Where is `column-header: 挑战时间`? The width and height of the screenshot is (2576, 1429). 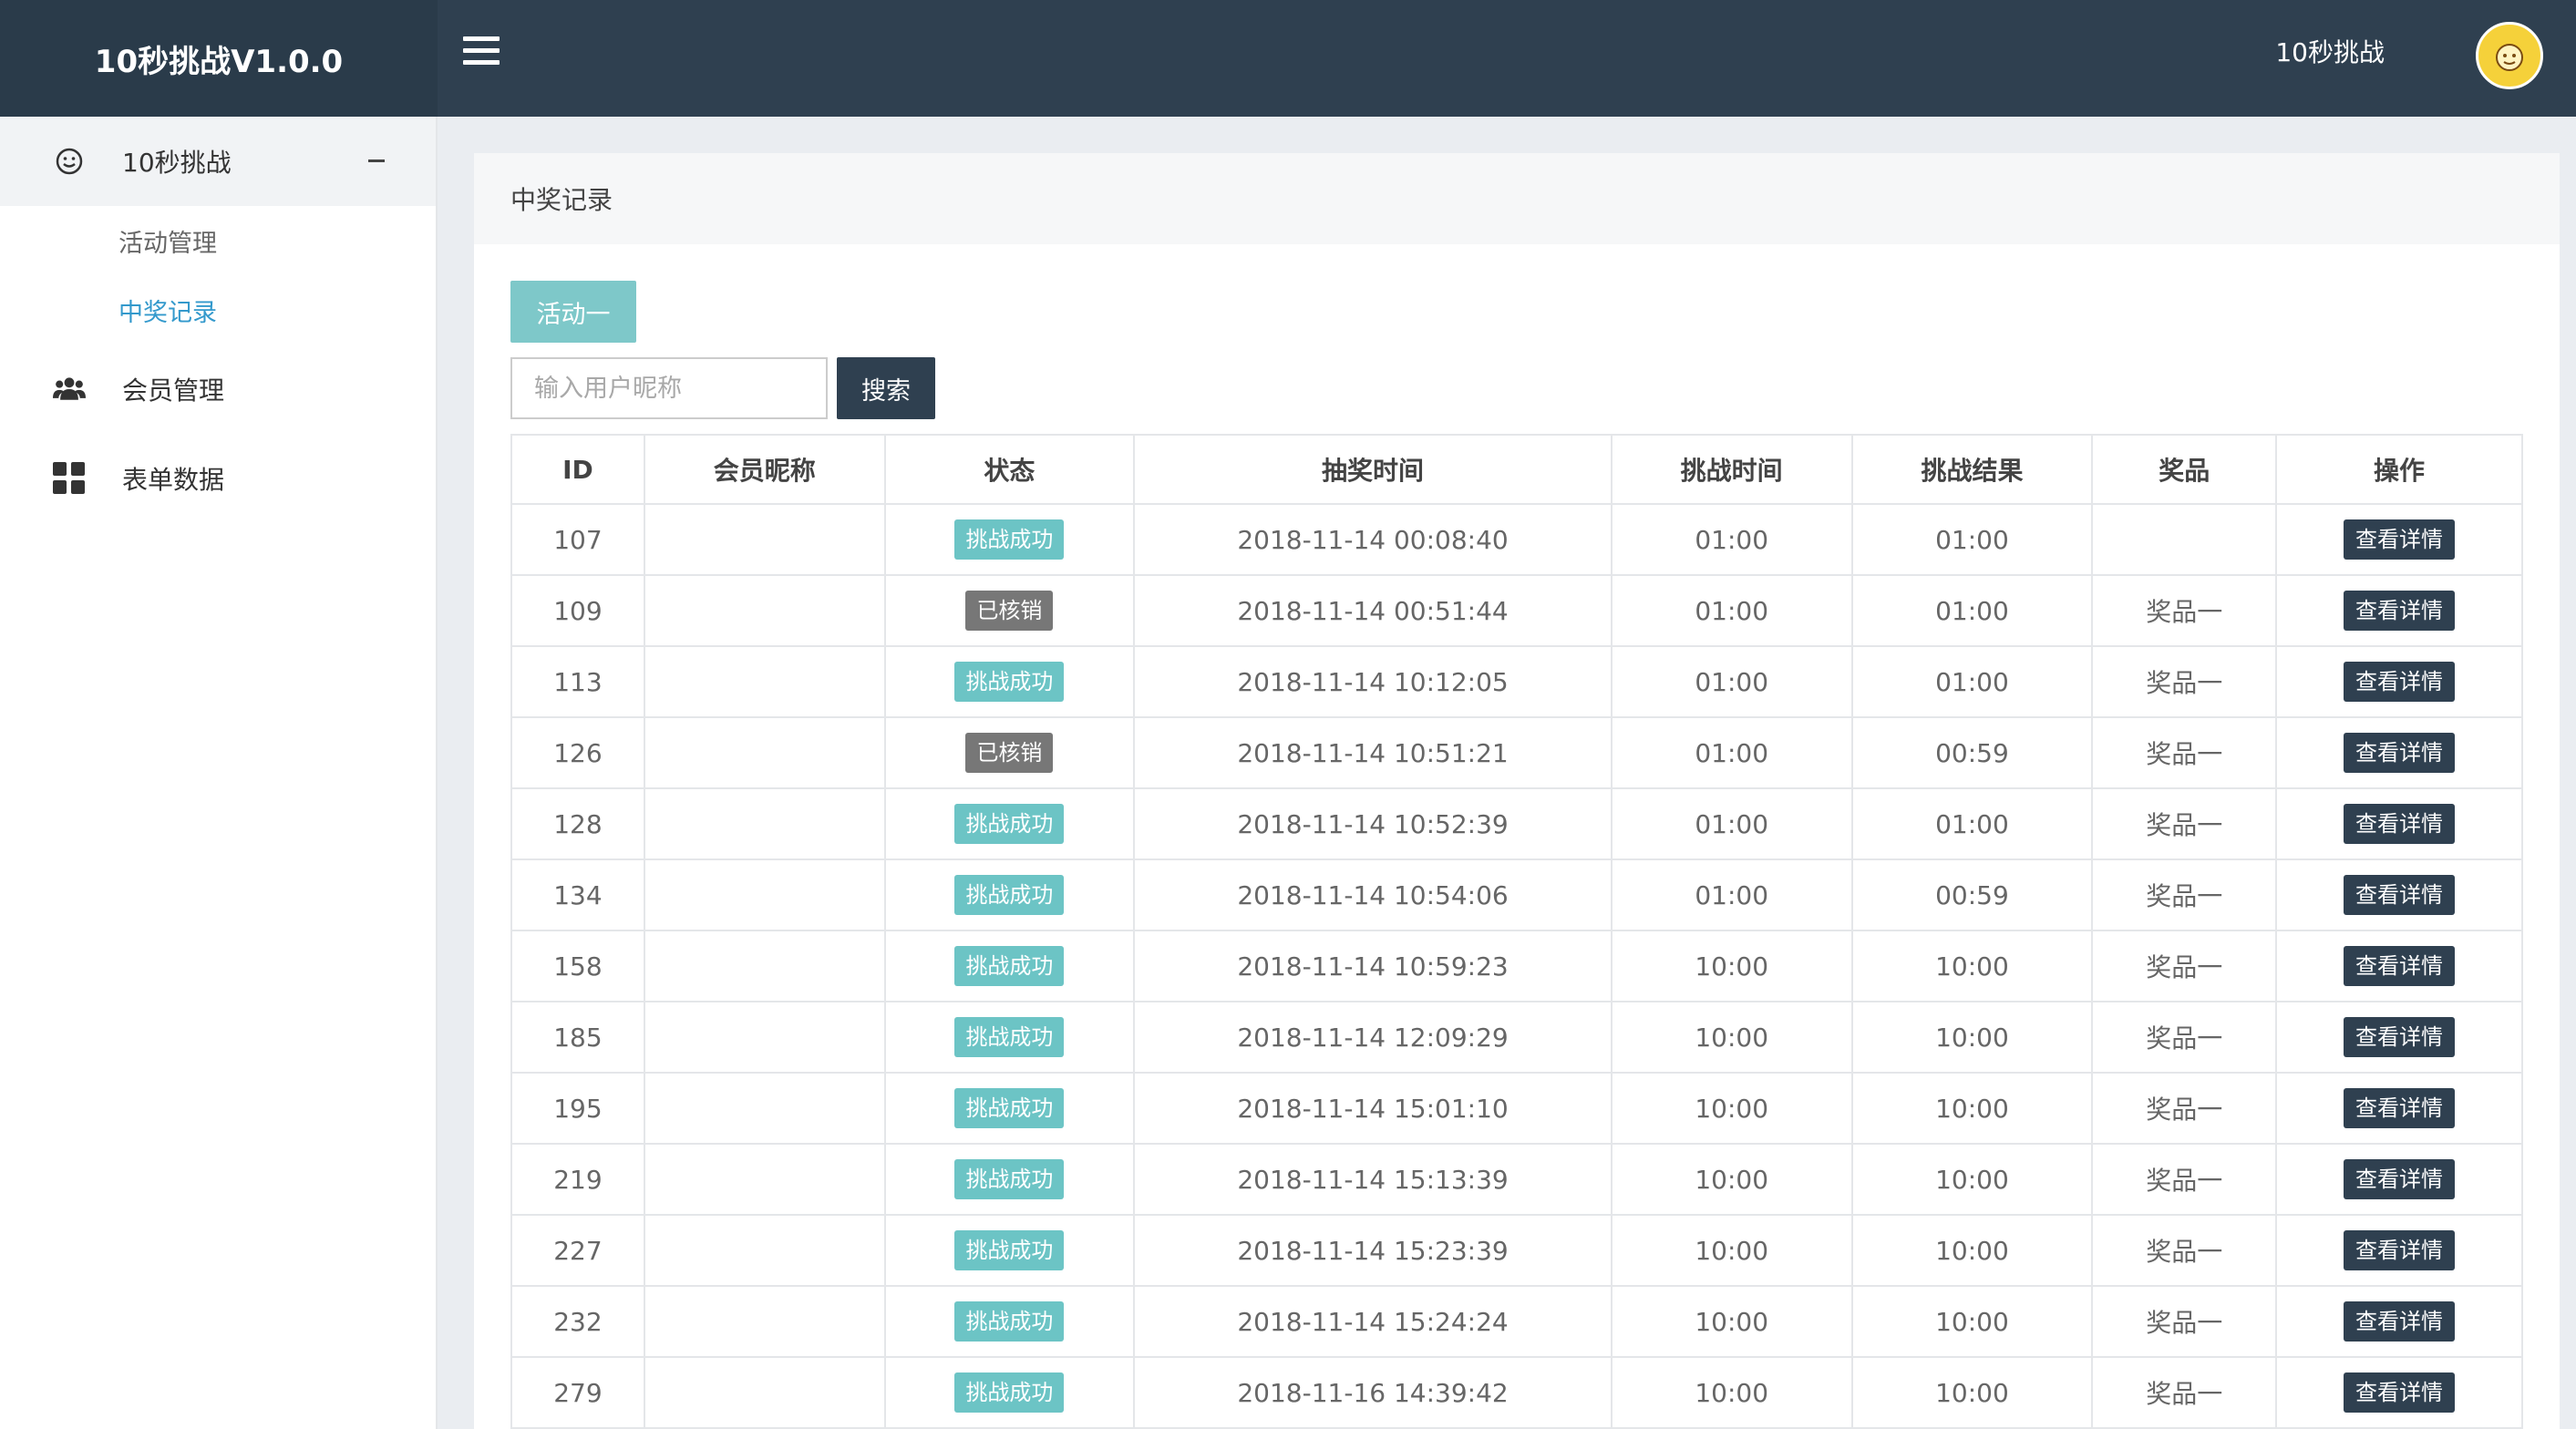 column-header: 挑战时间 is located at coordinates (1731, 469).